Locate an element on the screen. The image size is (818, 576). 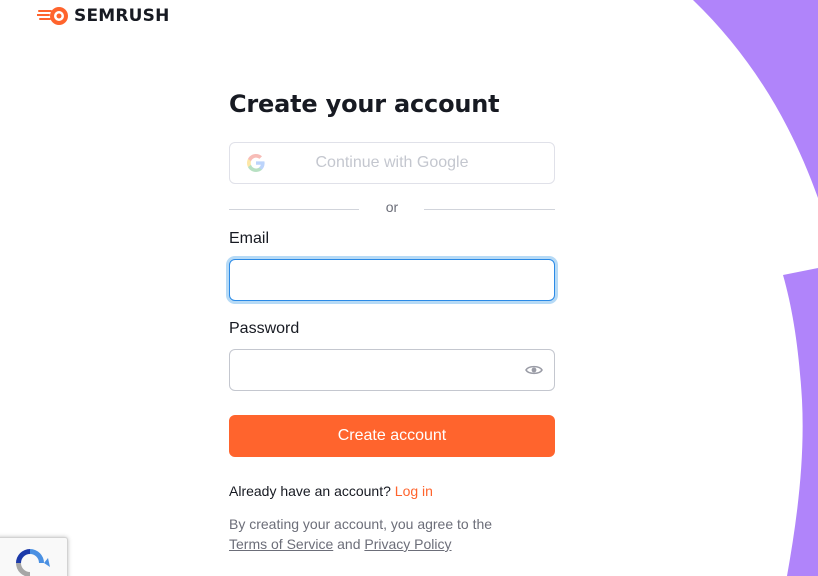
password-field is located at coordinates (392, 370).